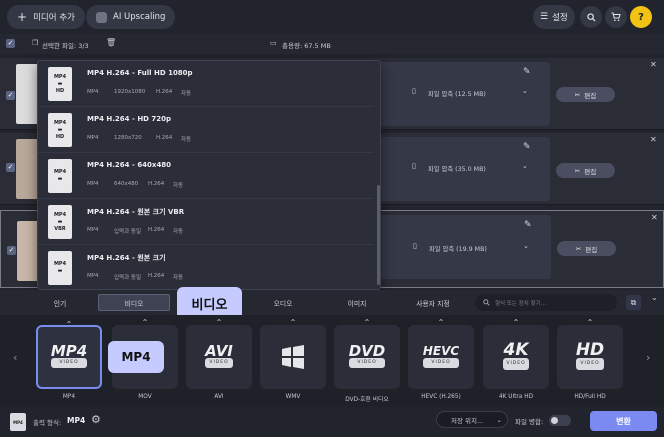  I want to click on add-media-label: 미디어 추가, so click(54, 18).